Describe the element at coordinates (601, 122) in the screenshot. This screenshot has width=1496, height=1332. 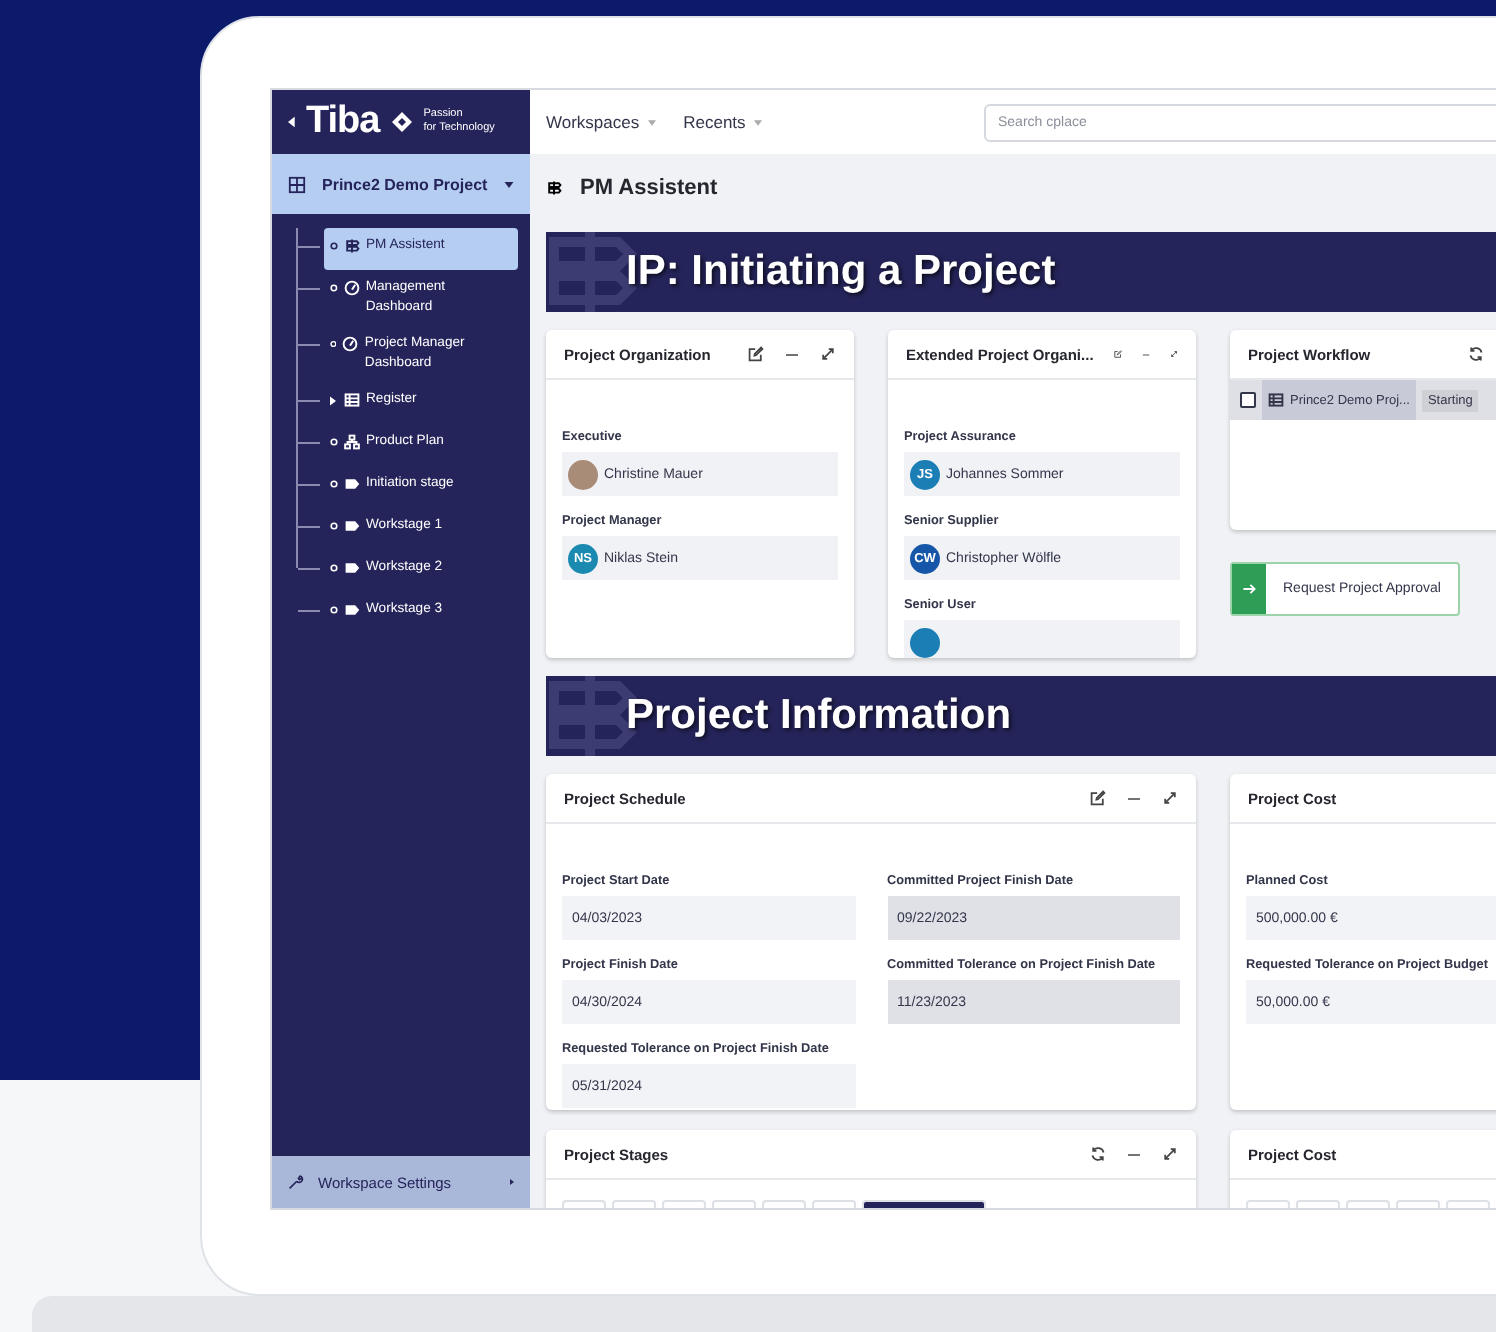
I see `menu-item: Workspaces` at that location.